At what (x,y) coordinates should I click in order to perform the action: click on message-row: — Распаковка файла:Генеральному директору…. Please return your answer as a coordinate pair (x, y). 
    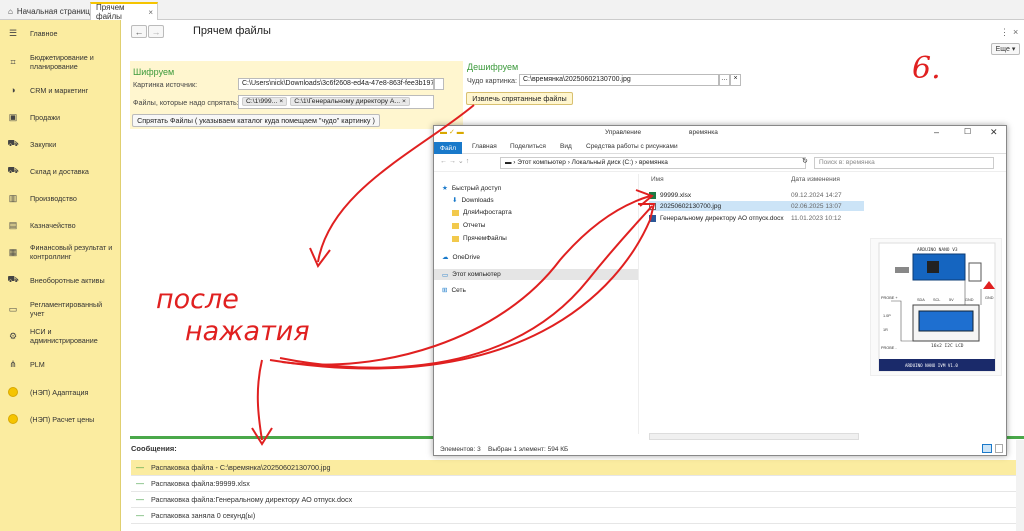
    Looking at the image, I should click on (577, 500).